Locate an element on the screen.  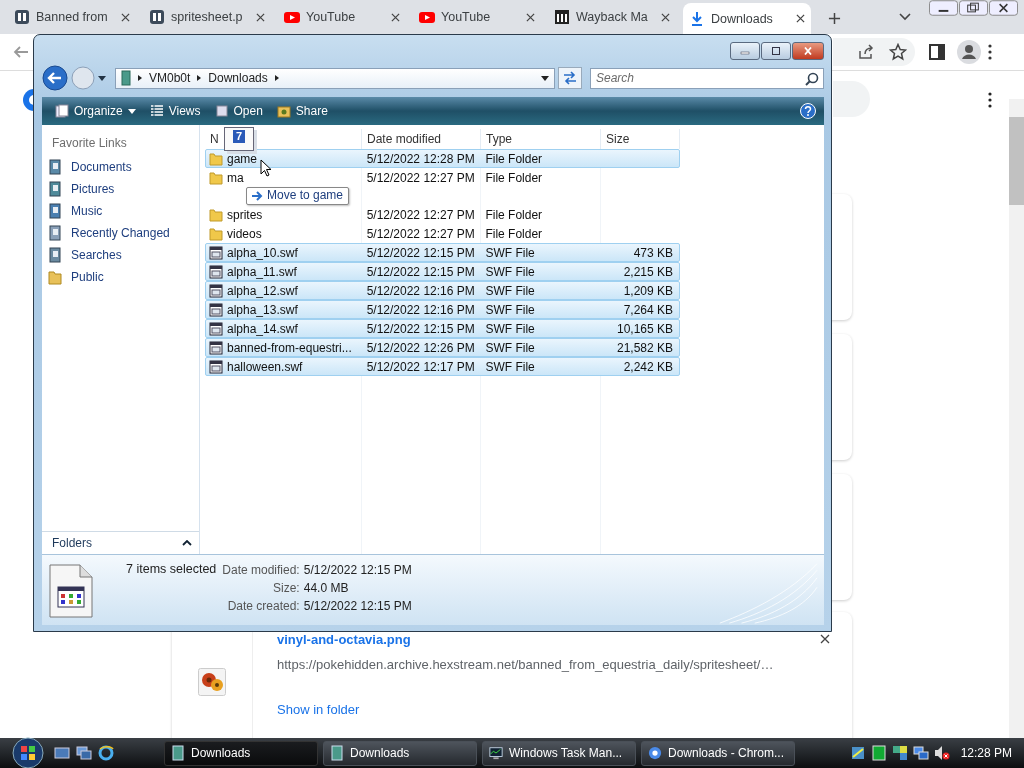
window-controls is located at coordinates (973, 8).